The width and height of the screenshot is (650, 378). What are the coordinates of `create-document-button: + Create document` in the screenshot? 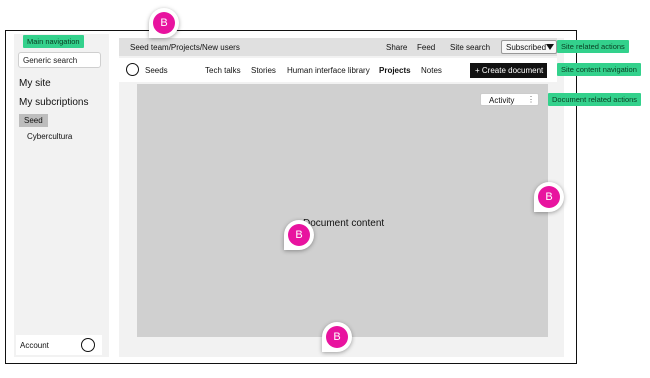 It's located at (508, 70).